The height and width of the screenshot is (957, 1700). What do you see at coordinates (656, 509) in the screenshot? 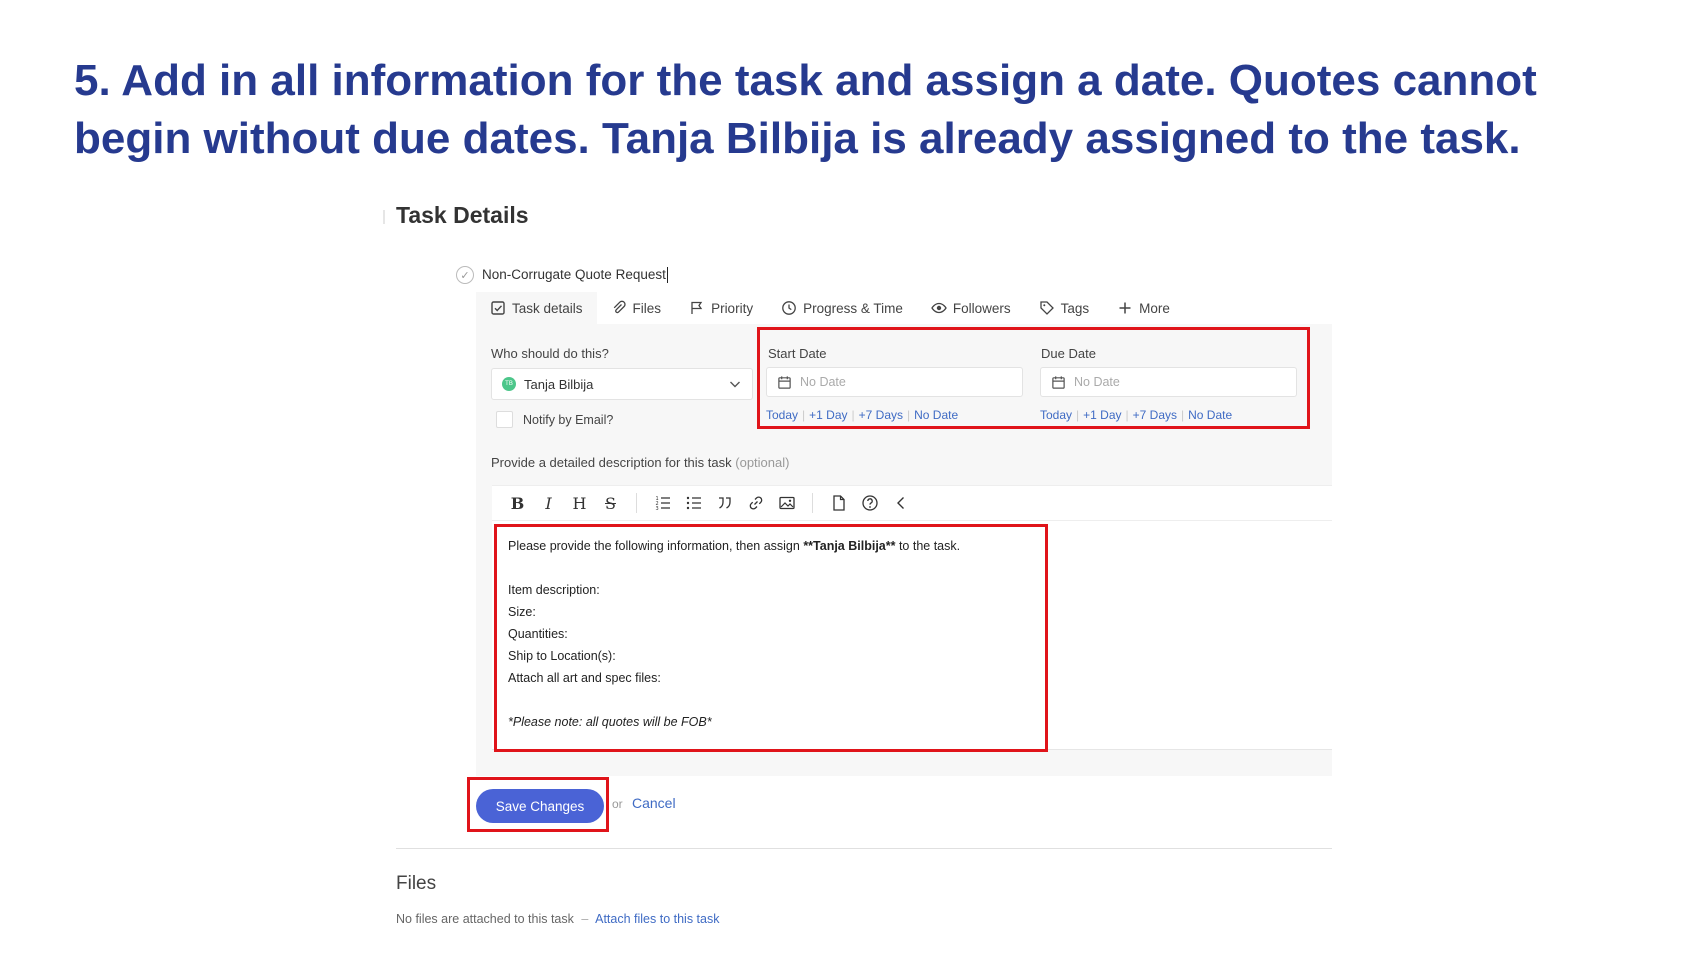
I see `svg-text: 3` at bounding box center [656, 509].